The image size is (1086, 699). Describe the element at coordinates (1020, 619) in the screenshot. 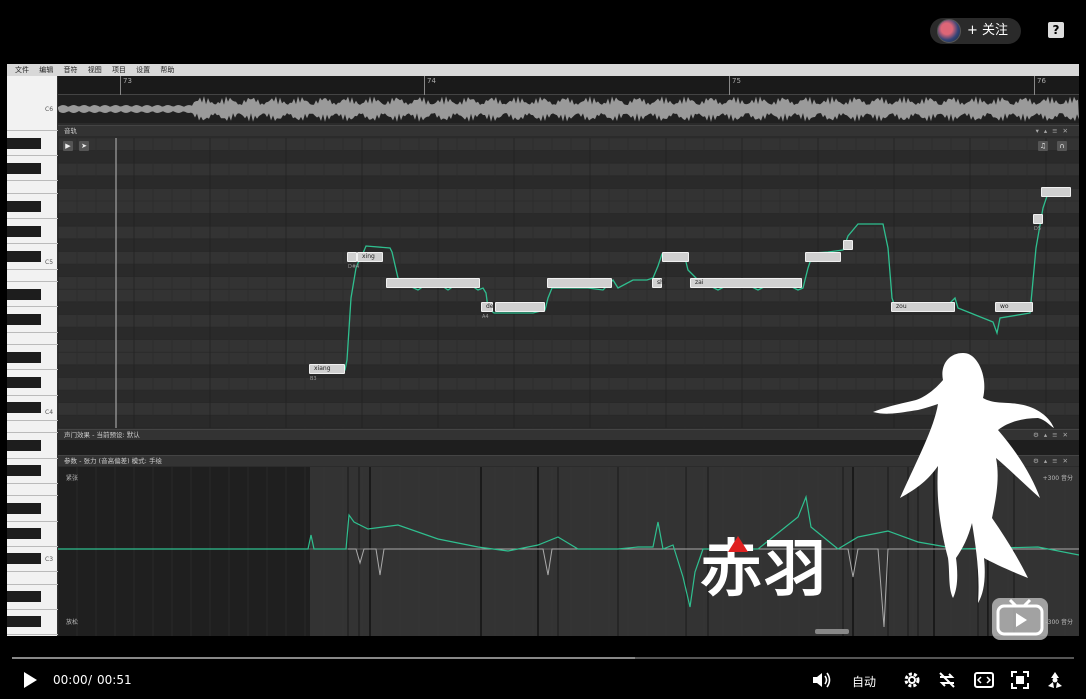

I see `tv-watermark-icon` at that location.